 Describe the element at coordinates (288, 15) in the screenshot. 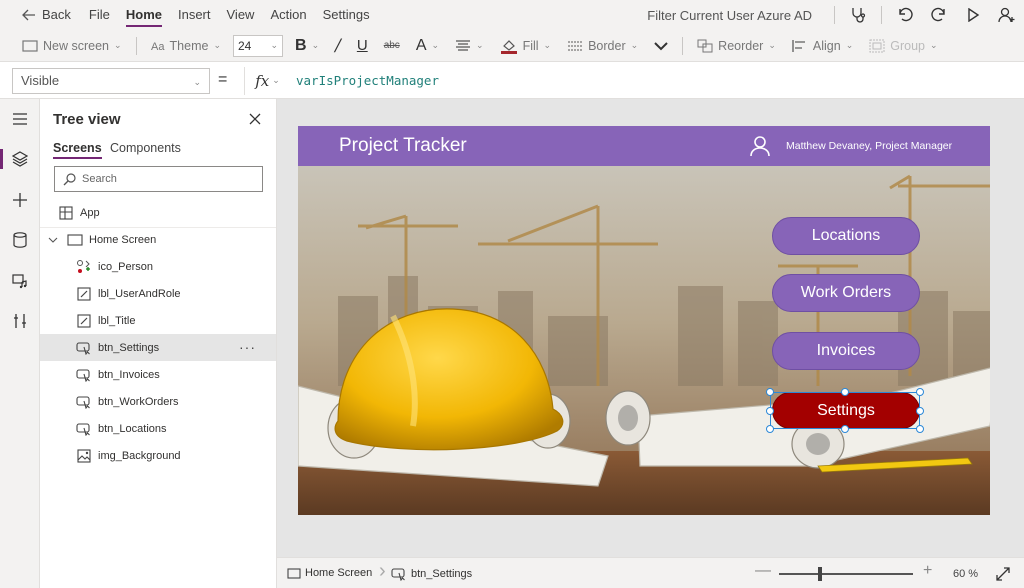

I see `menu-action: Action` at that location.